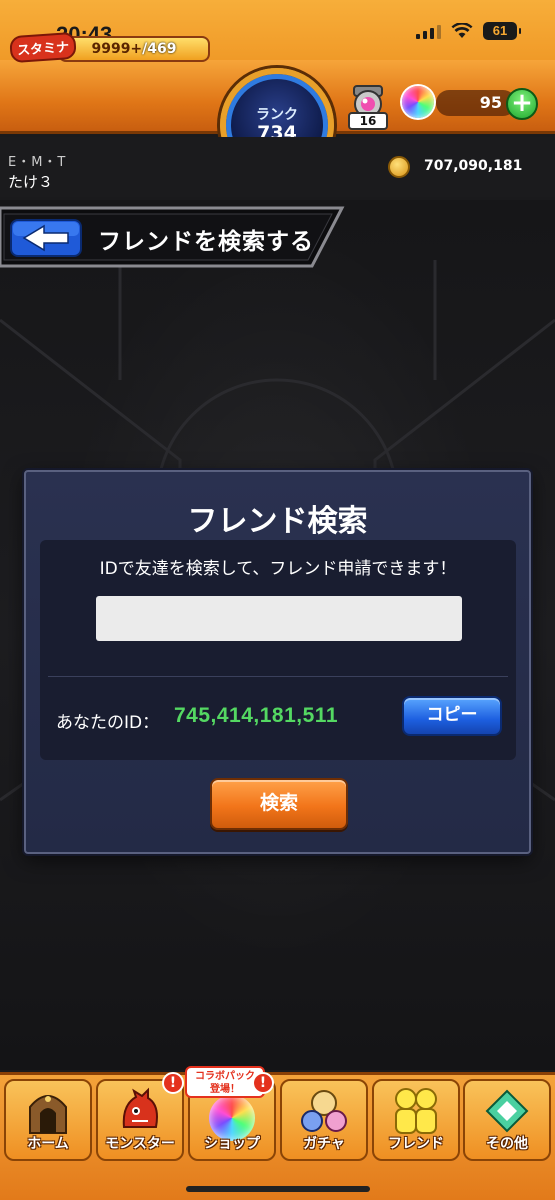  I want to click on nav-label-friend: フレンド, so click(416, 1144).